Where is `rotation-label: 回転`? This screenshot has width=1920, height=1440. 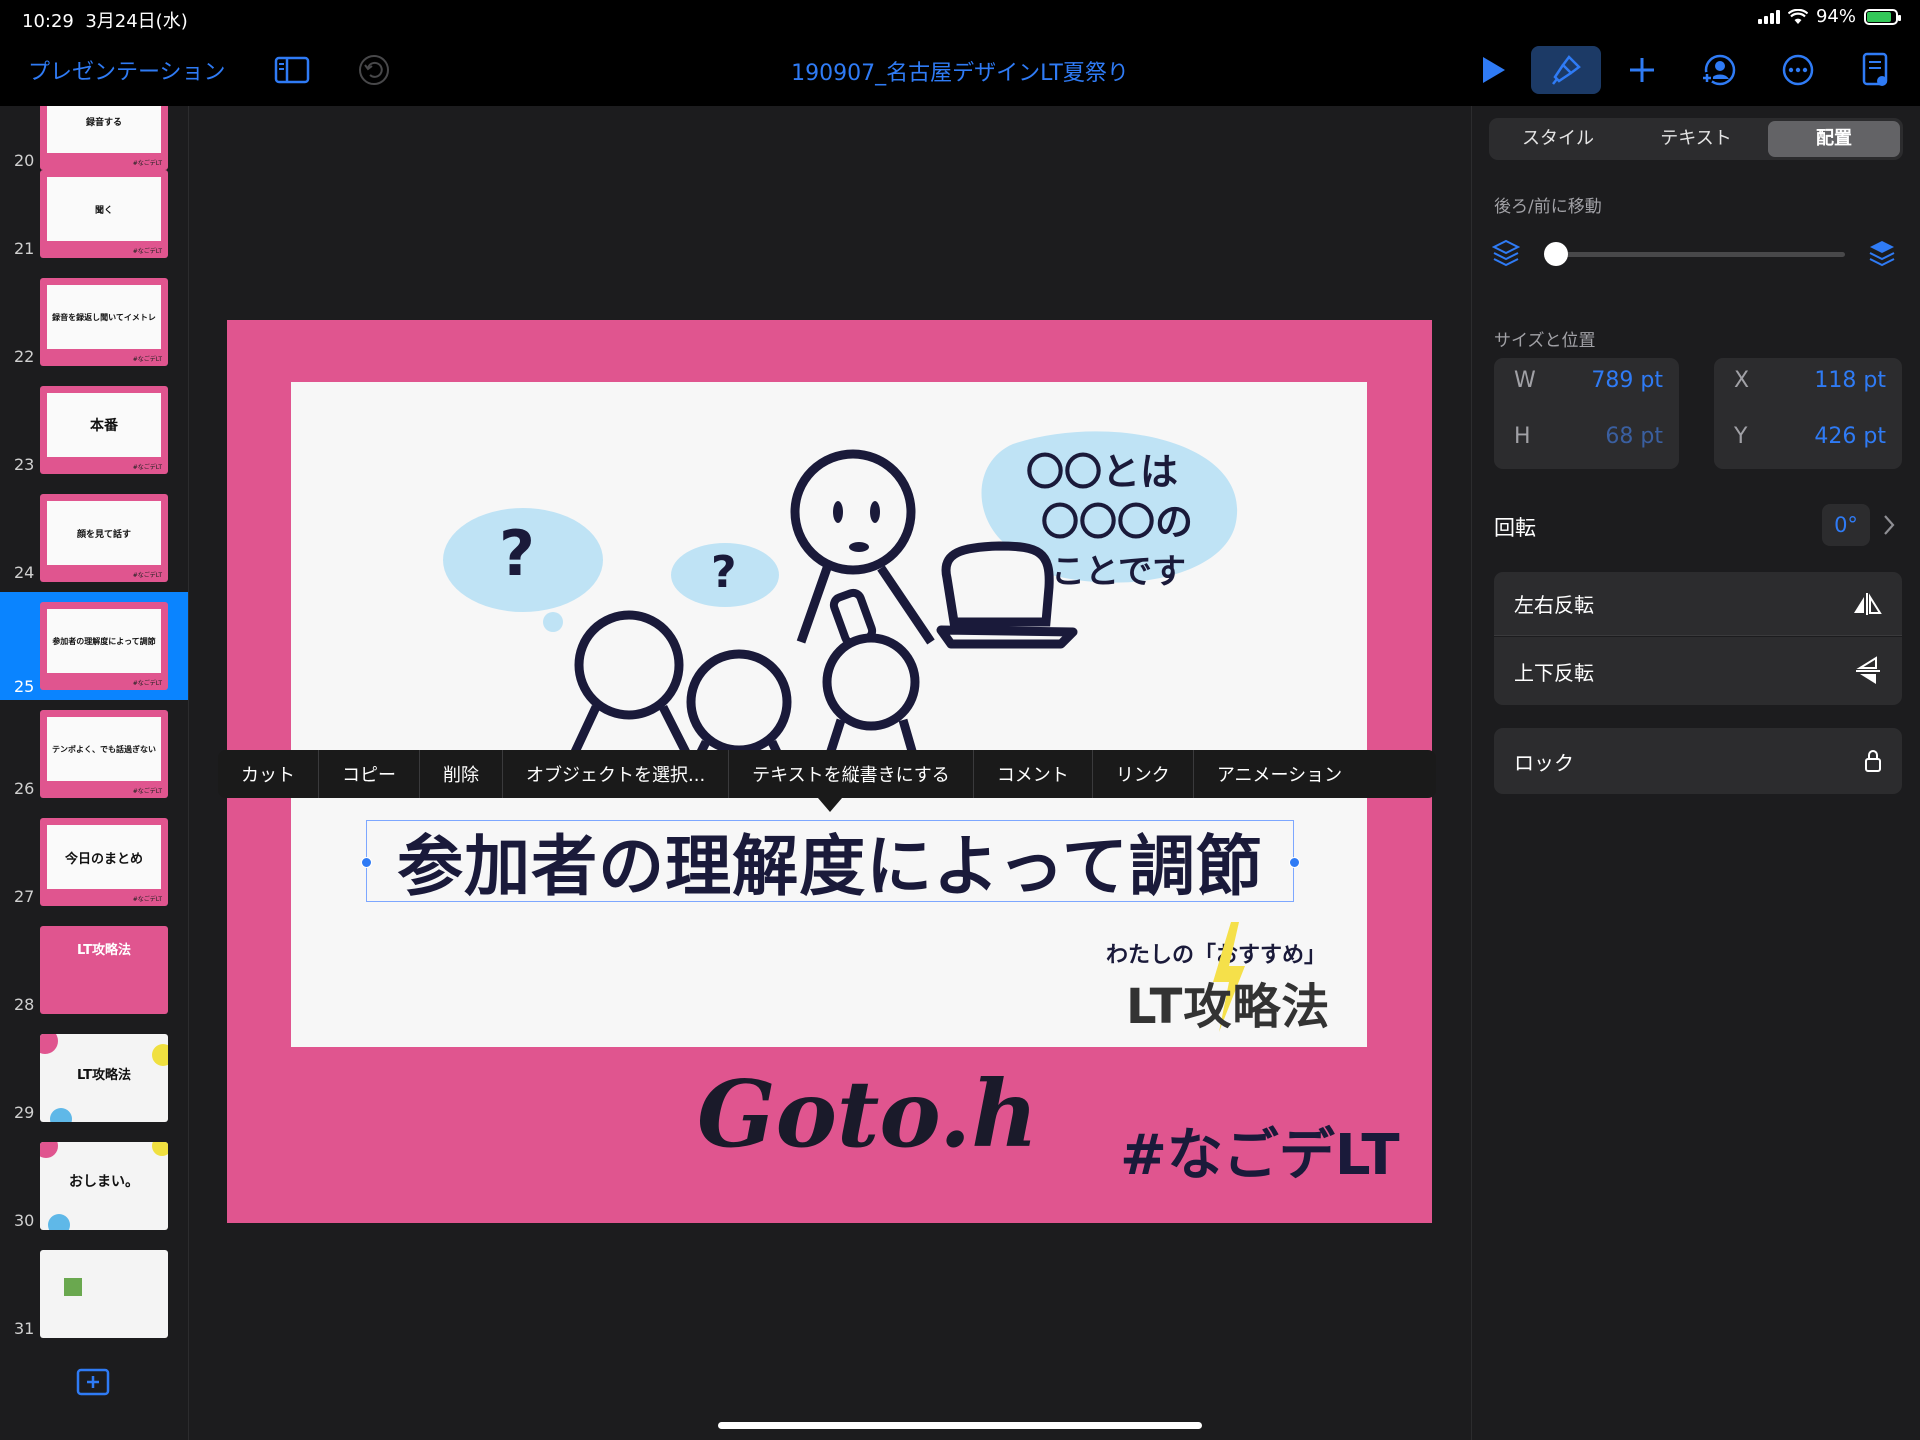
rotation-label: 回転 is located at coordinates (1515, 528).